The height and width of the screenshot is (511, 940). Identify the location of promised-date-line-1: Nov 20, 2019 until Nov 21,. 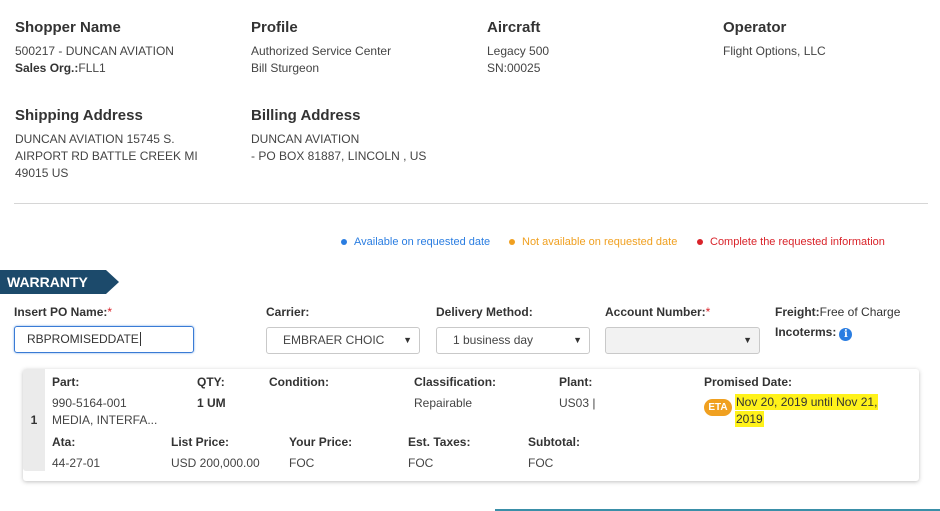
(807, 402).